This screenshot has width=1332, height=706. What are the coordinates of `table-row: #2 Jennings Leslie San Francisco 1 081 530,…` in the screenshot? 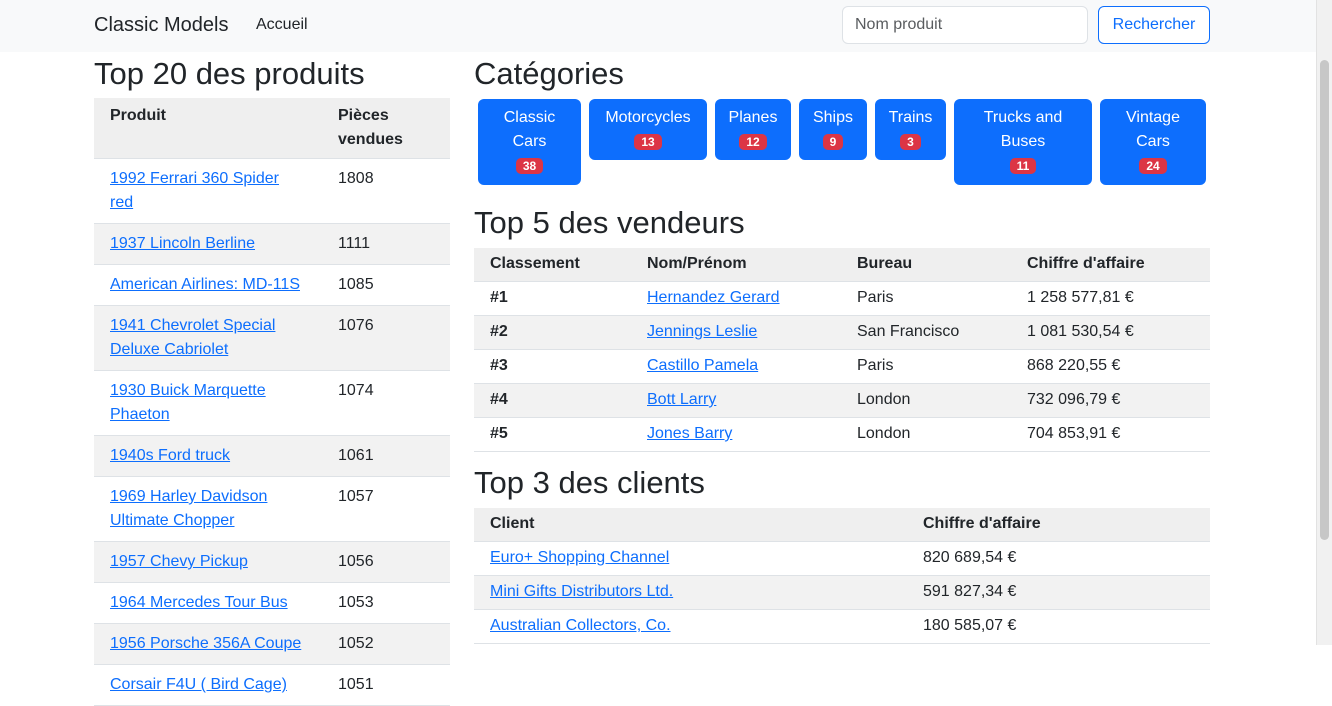 It's located at (842, 332).